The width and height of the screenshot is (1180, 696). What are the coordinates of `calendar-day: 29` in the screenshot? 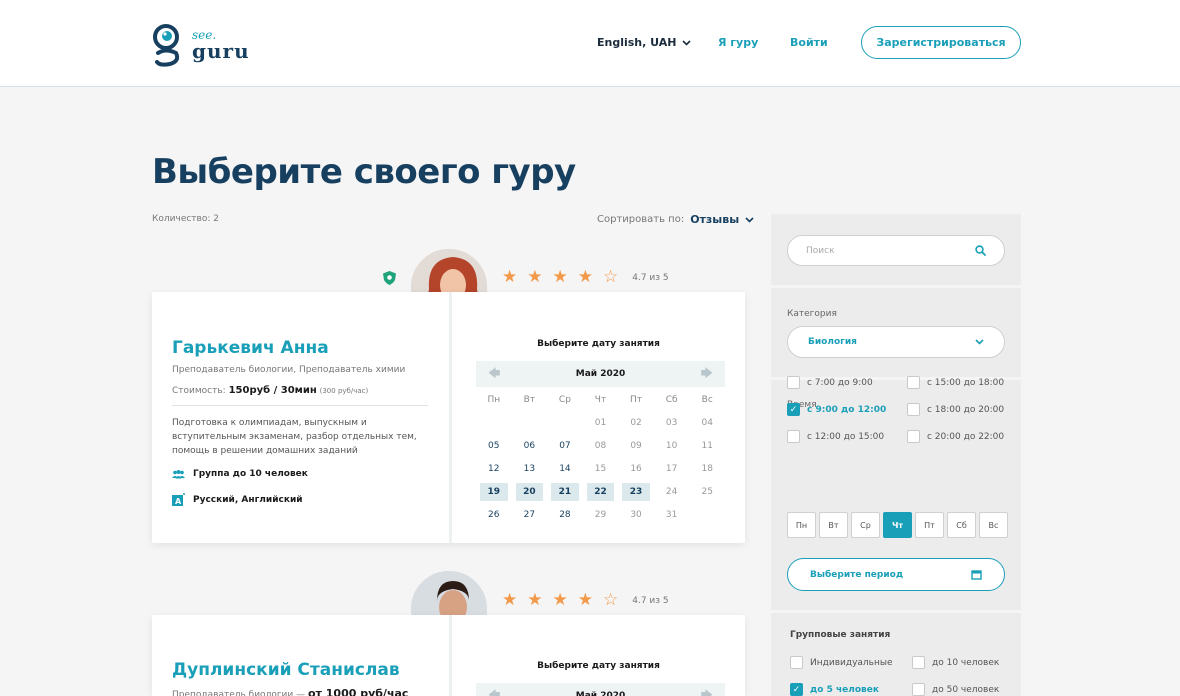 It's located at (600, 515).